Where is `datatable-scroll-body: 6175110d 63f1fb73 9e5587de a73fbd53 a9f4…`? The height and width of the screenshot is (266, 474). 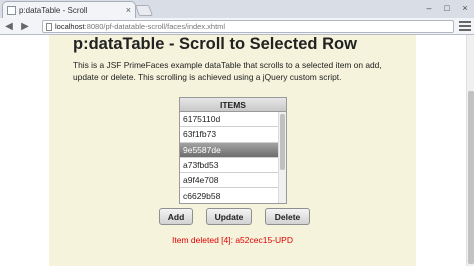
datatable-scroll-body: 6175110d 63f1fb73 9e5587de a73fbd53 a9f4… is located at coordinates (233, 157).